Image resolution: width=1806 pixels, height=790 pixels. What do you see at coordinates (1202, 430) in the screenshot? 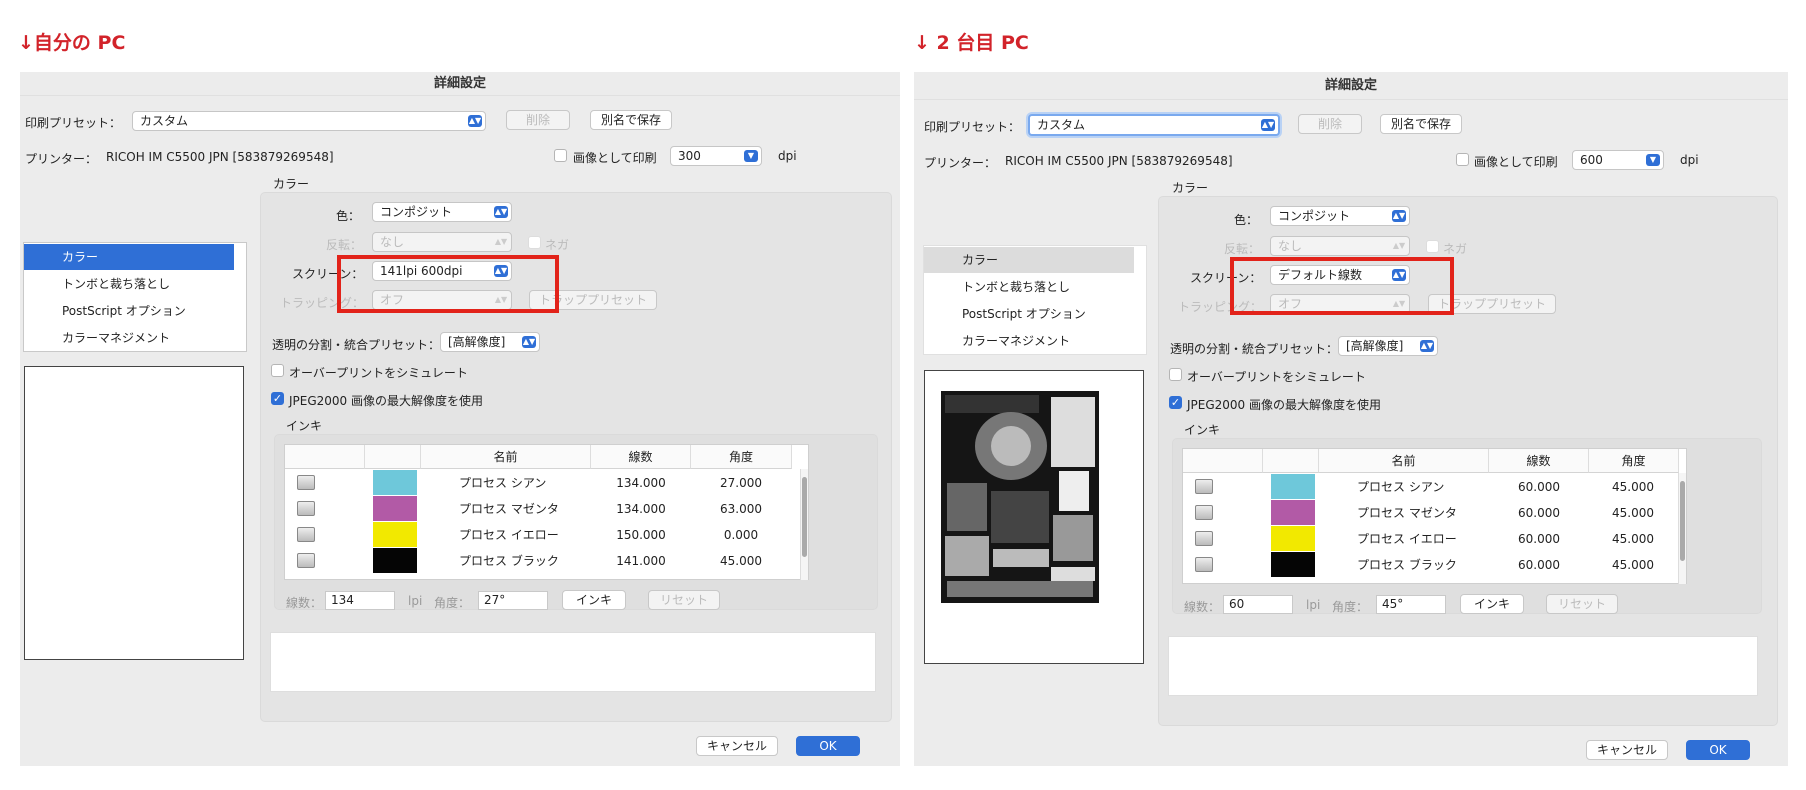
I see `ink-group-label: インキ` at bounding box center [1202, 430].